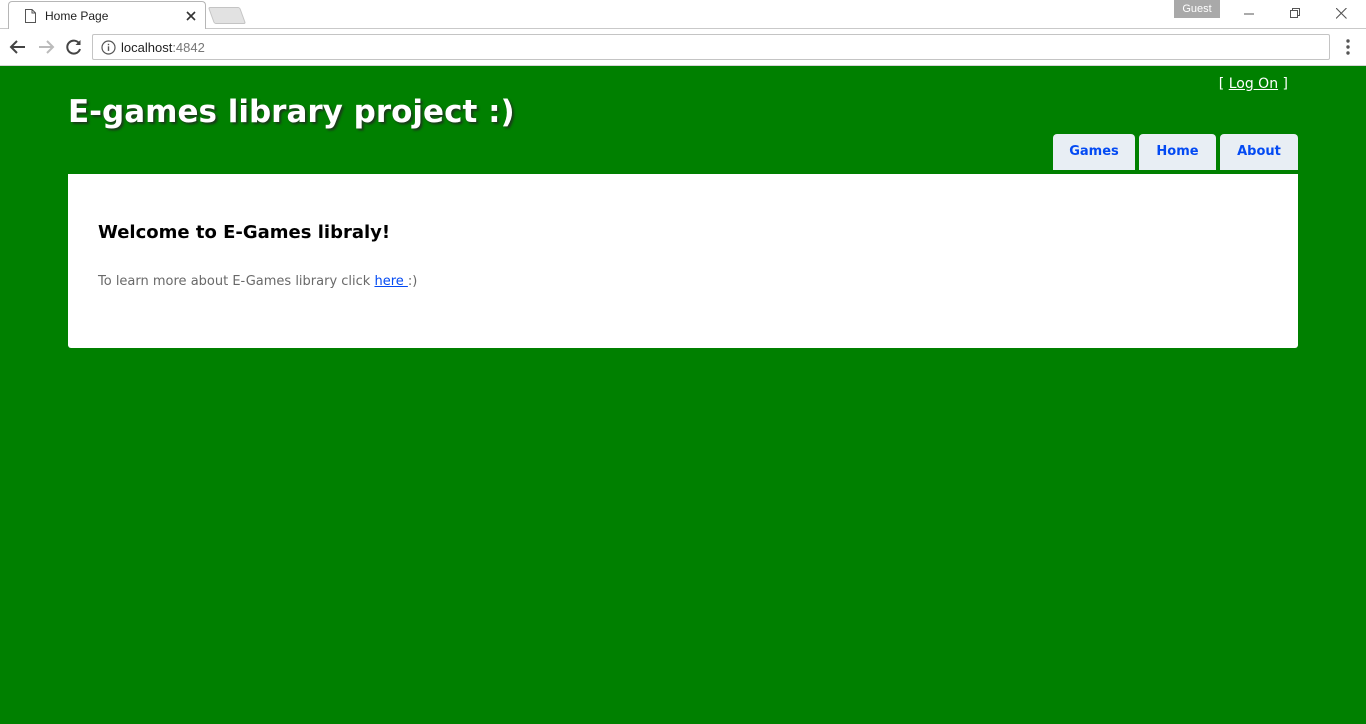 This screenshot has width=1366, height=724. I want to click on minimize-button, so click(1249, 14).